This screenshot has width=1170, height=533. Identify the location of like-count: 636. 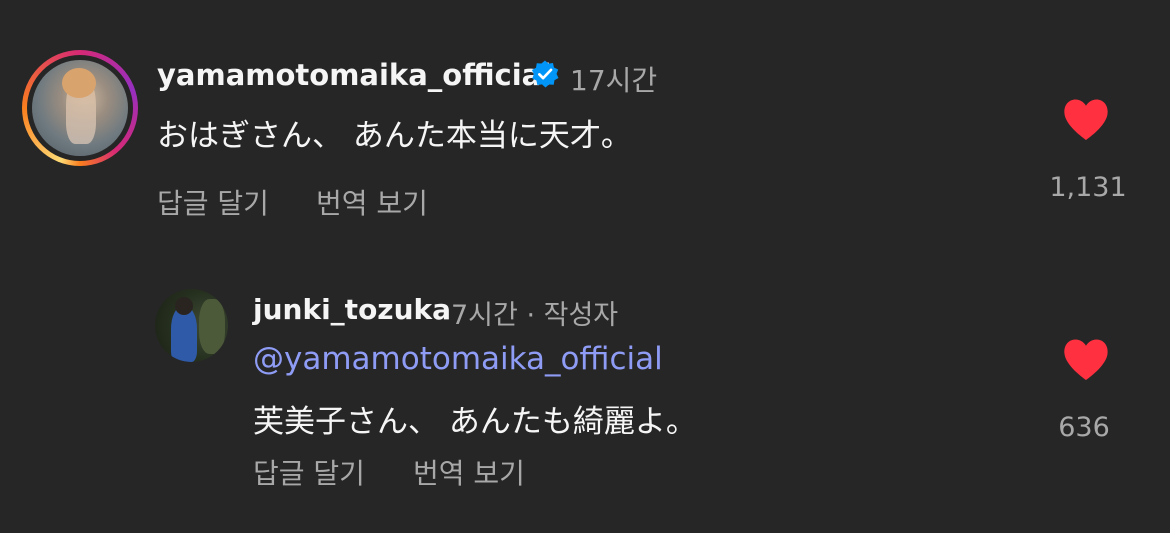
(1084, 427).